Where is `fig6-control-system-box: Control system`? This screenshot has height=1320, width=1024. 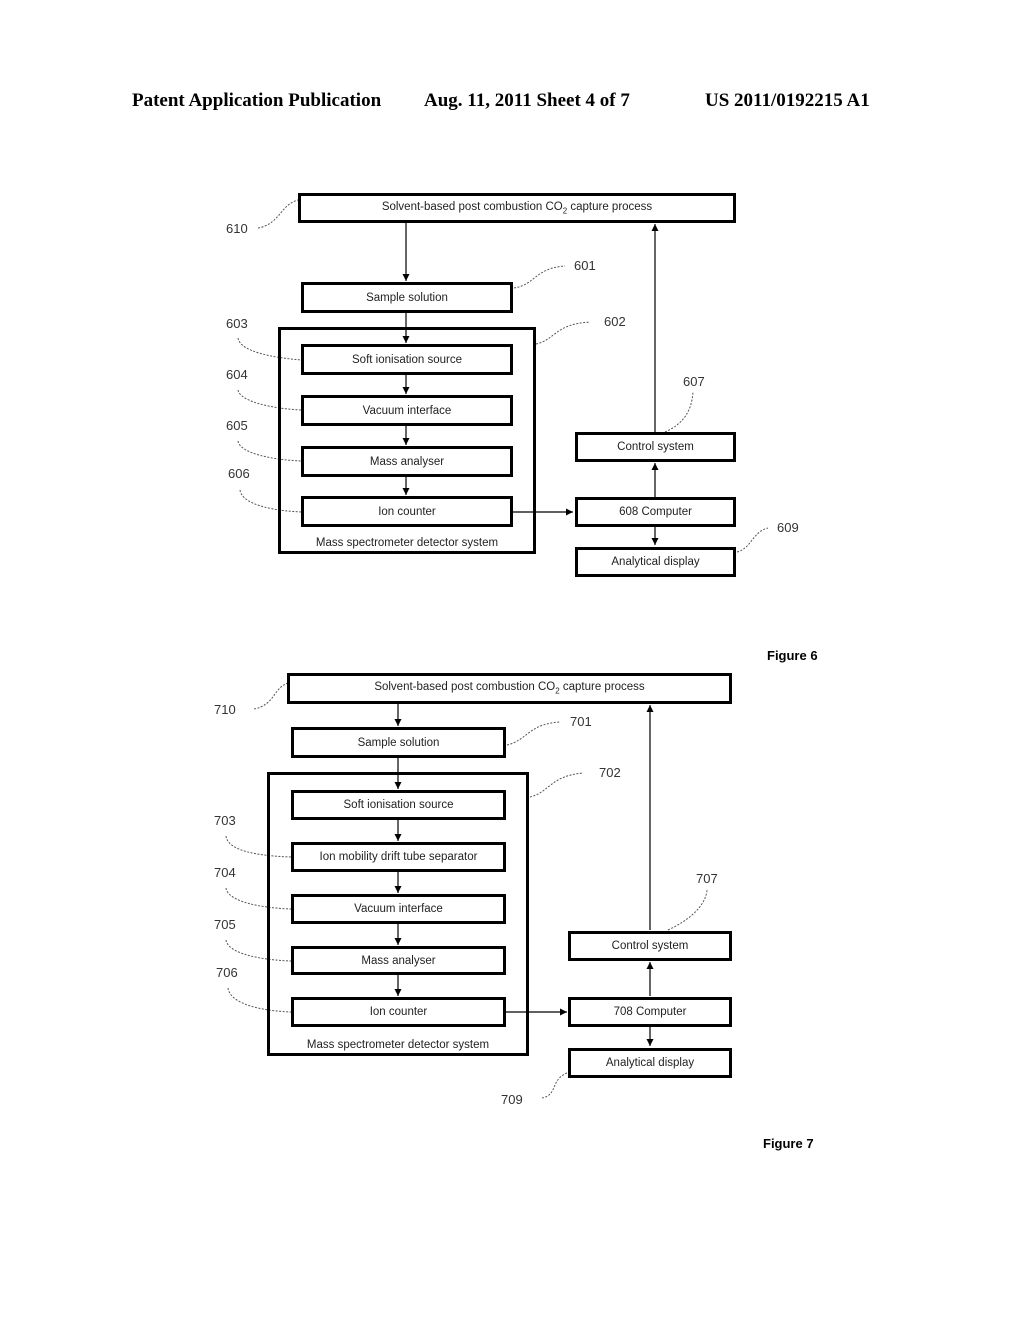 fig6-control-system-box: Control system is located at coordinates (655, 447).